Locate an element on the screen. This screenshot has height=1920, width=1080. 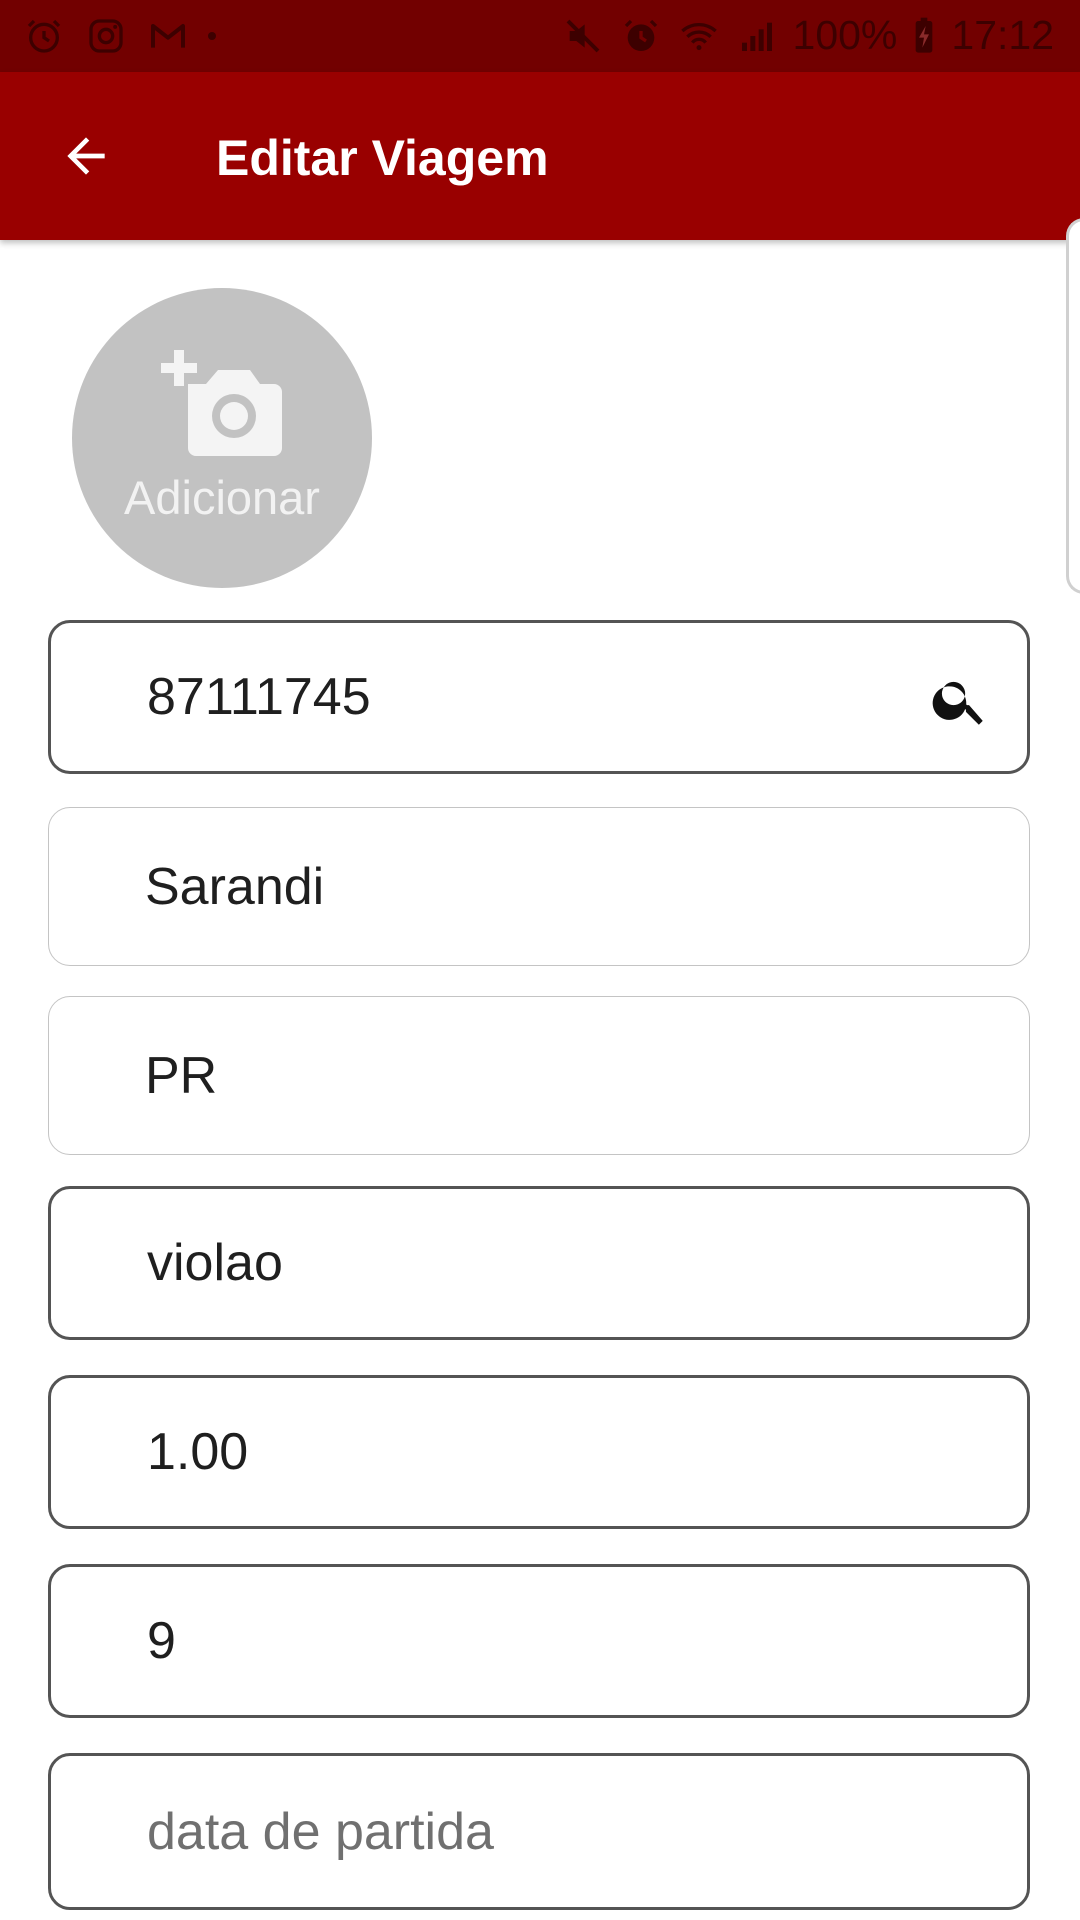
arrow-back-icon is located at coordinates (86, 156).